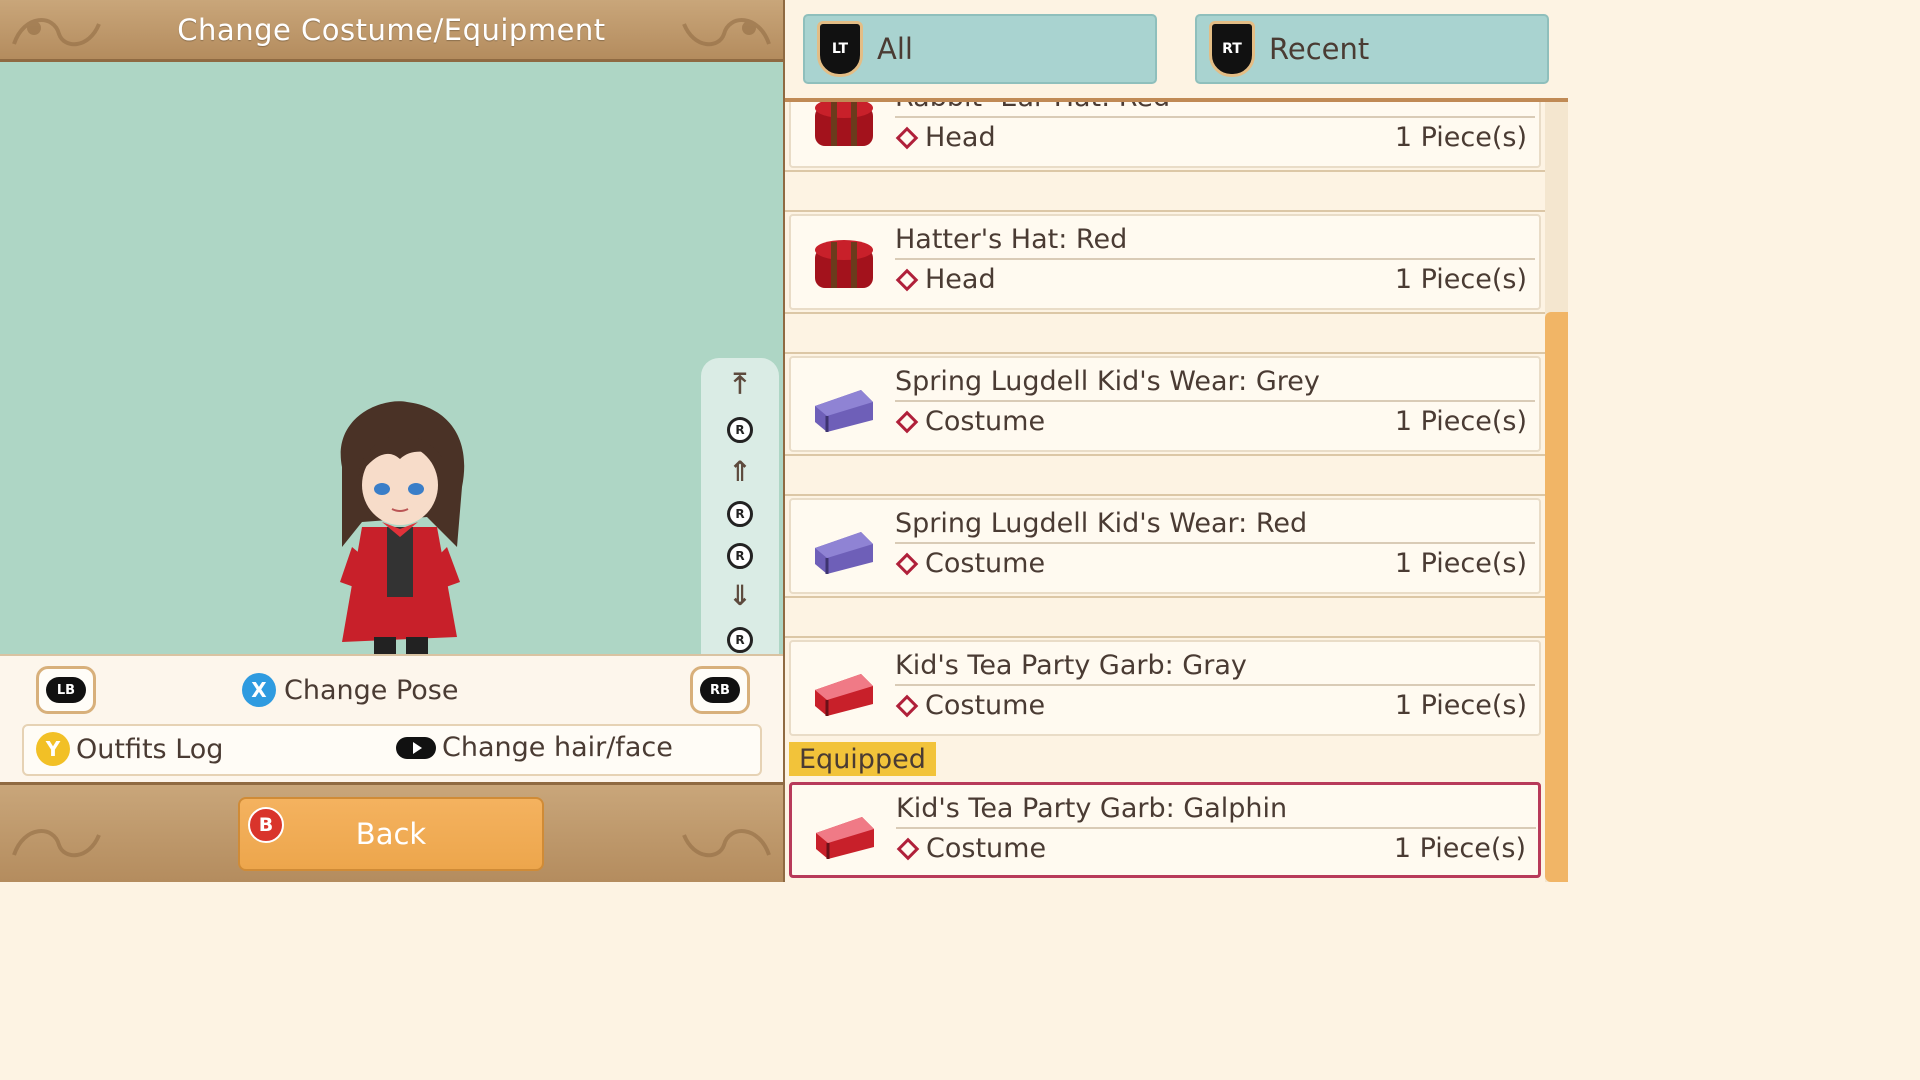 The width and height of the screenshot is (1920, 1080). I want to click on stick-icon, so click(416, 747).